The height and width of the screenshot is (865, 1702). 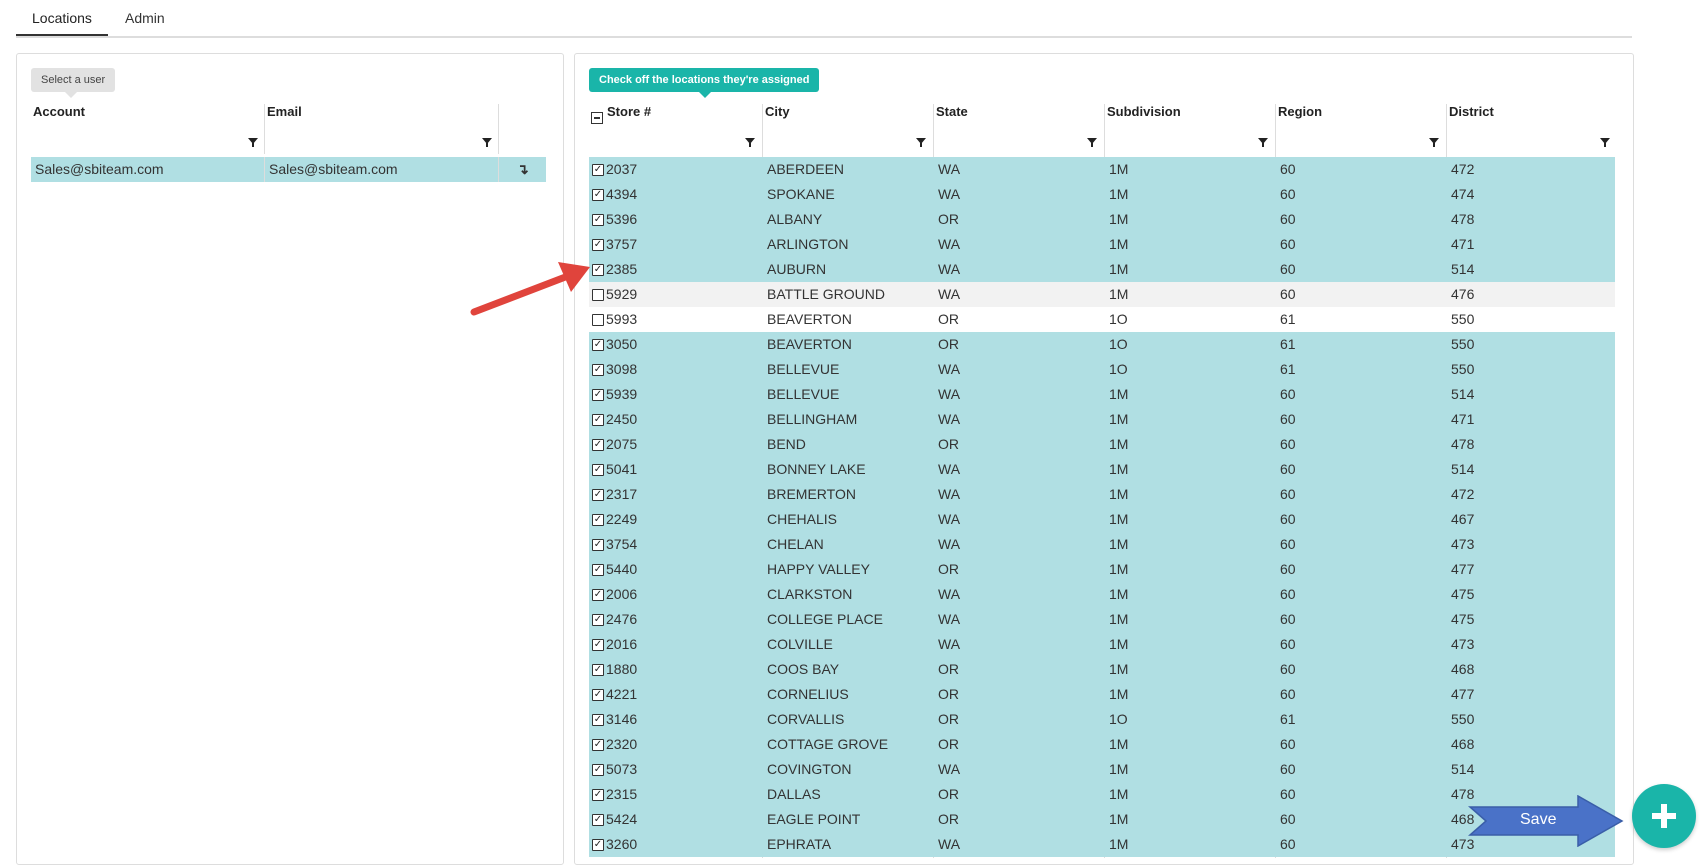 I want to click on table-row: 5929 BATTLE GROUND WA 1M 60 476, so click(x=1102, y=294).